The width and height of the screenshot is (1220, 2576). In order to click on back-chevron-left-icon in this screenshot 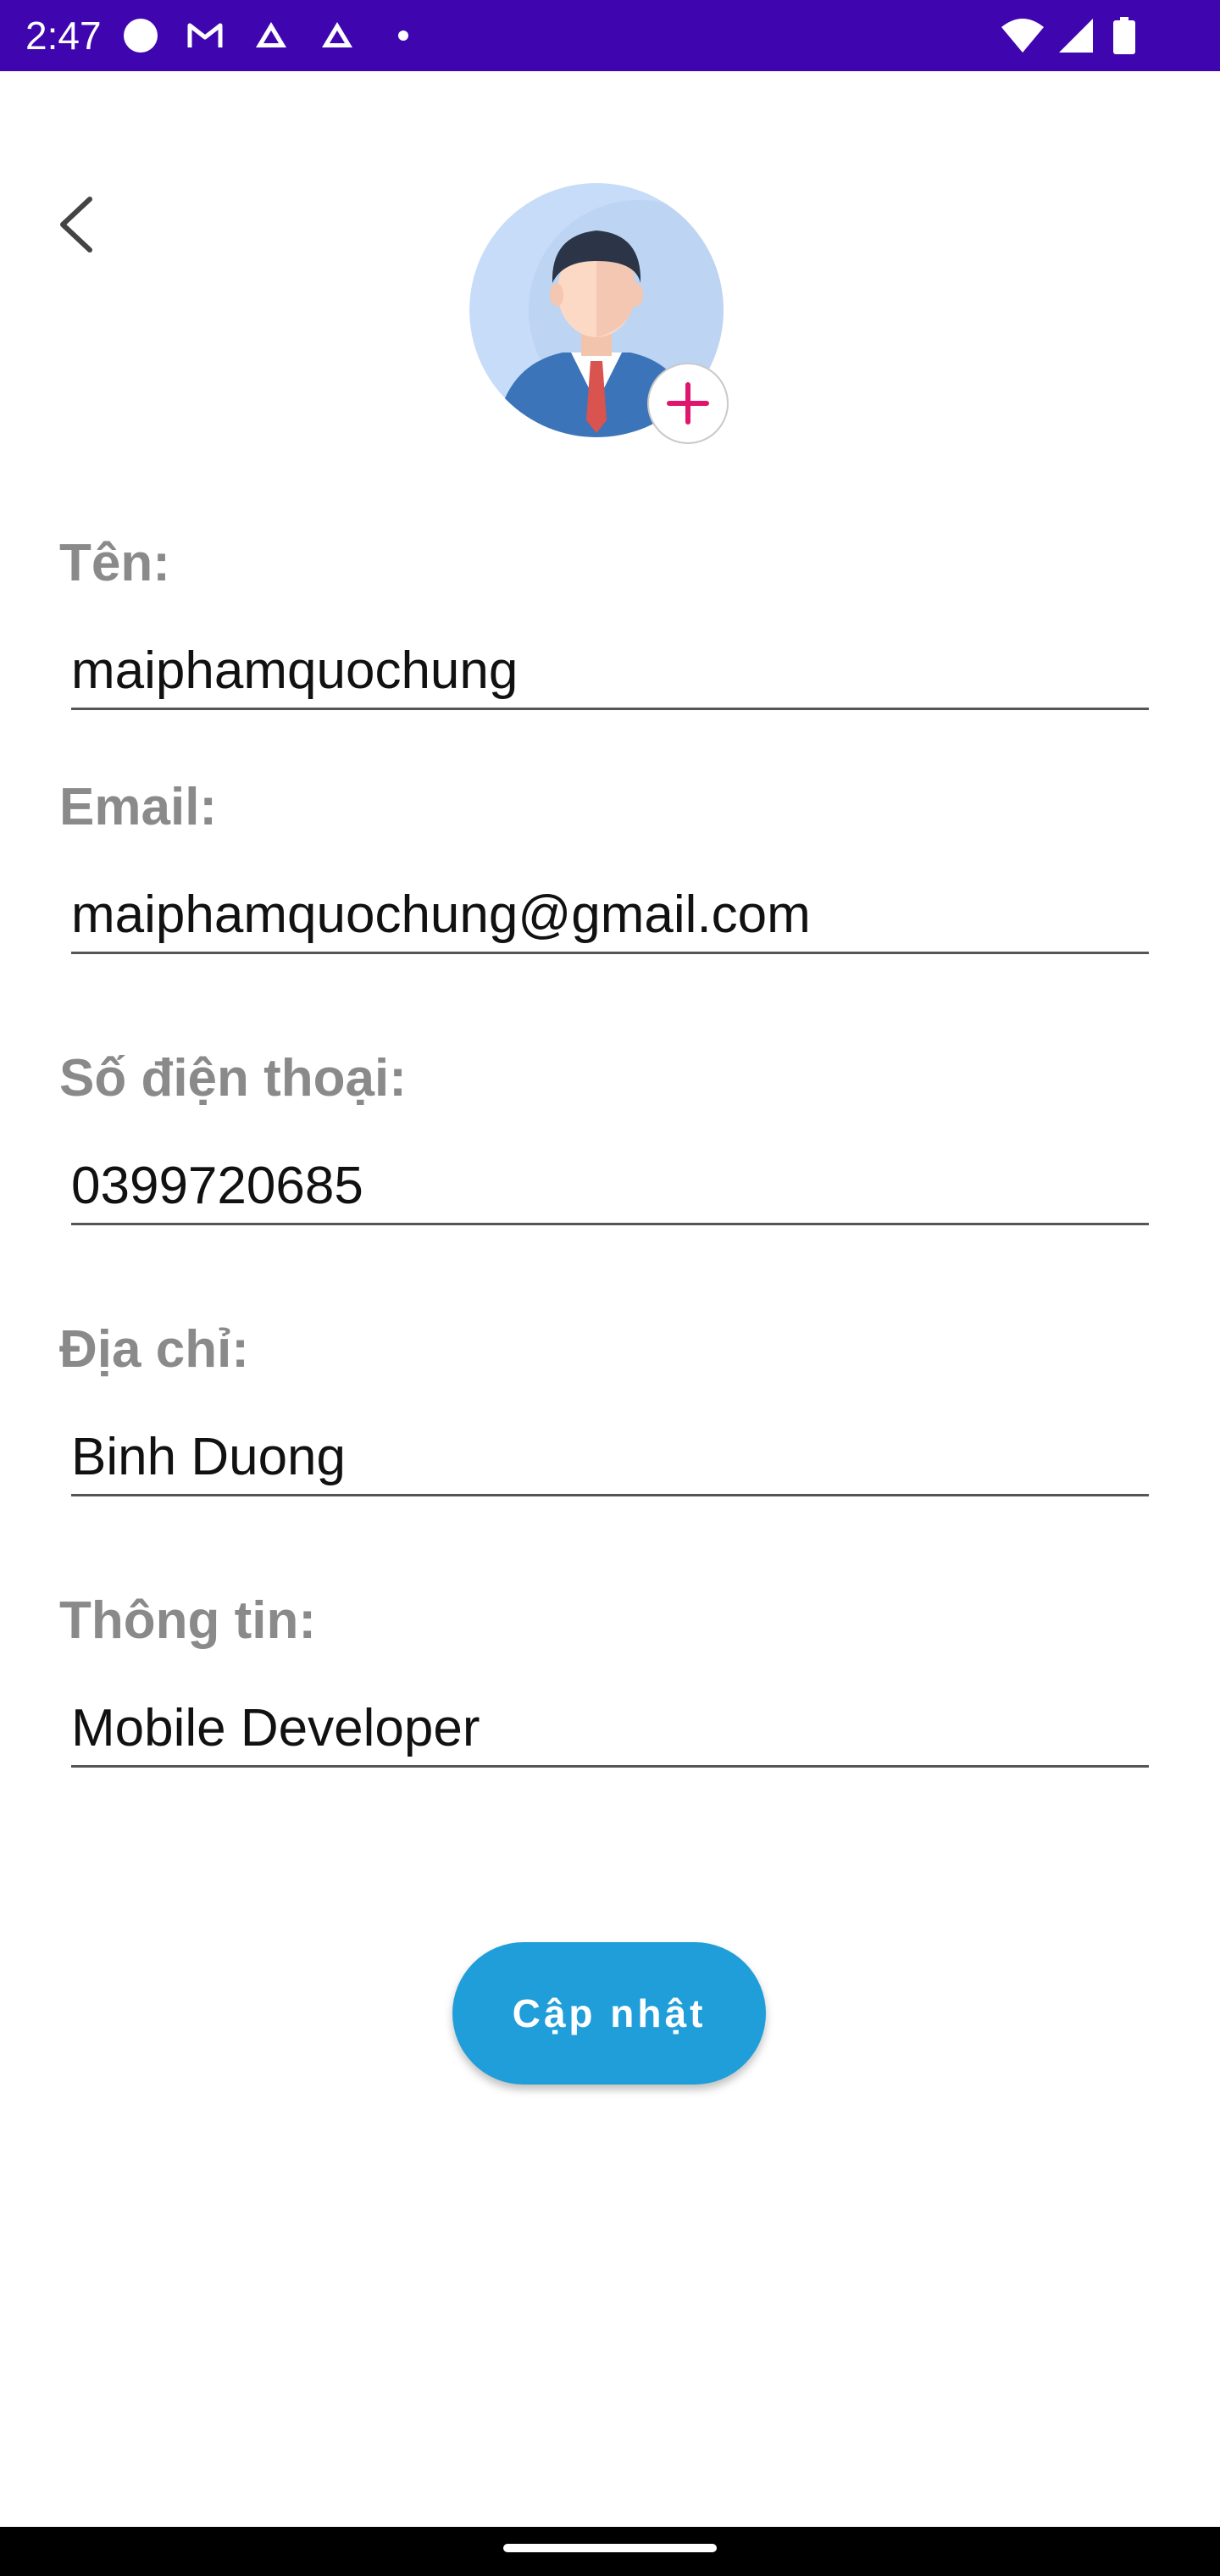, I will do `click(76, 224)`.